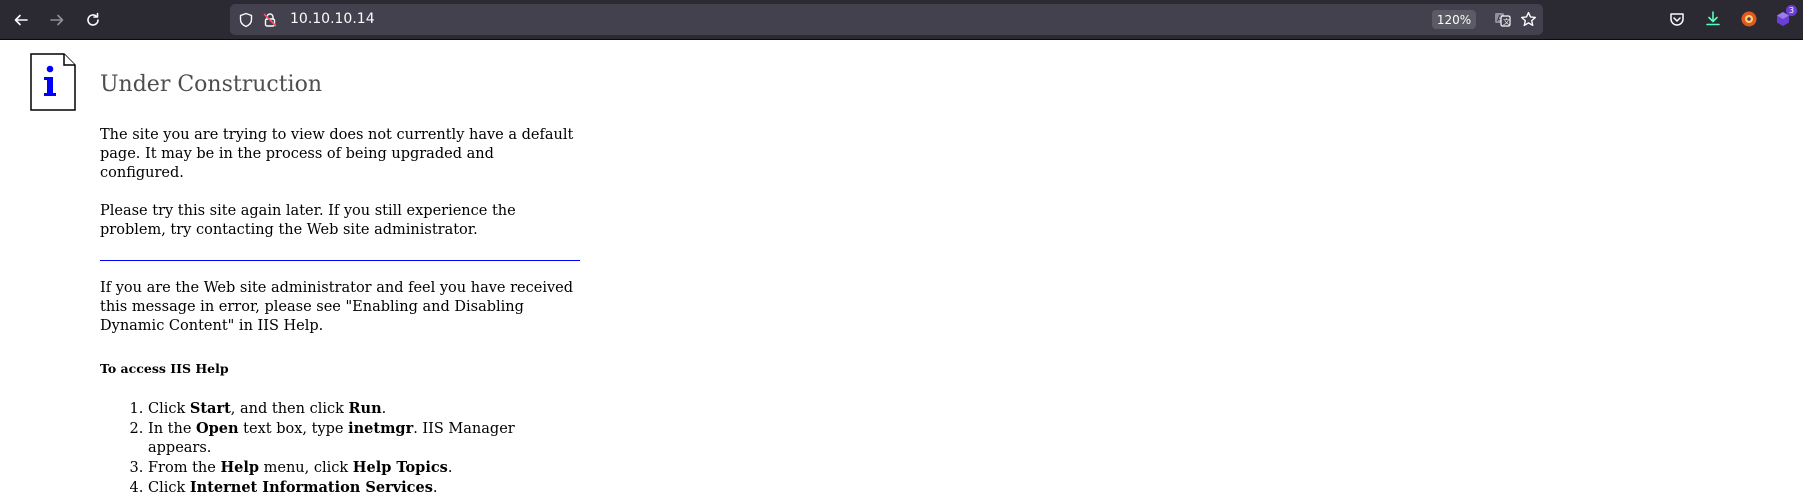 This screenshot has width=1803, height=498. Describe the element at coordinates (164, 368) in the screenshot. I see `help-heading: To access IIS Help` at that location.